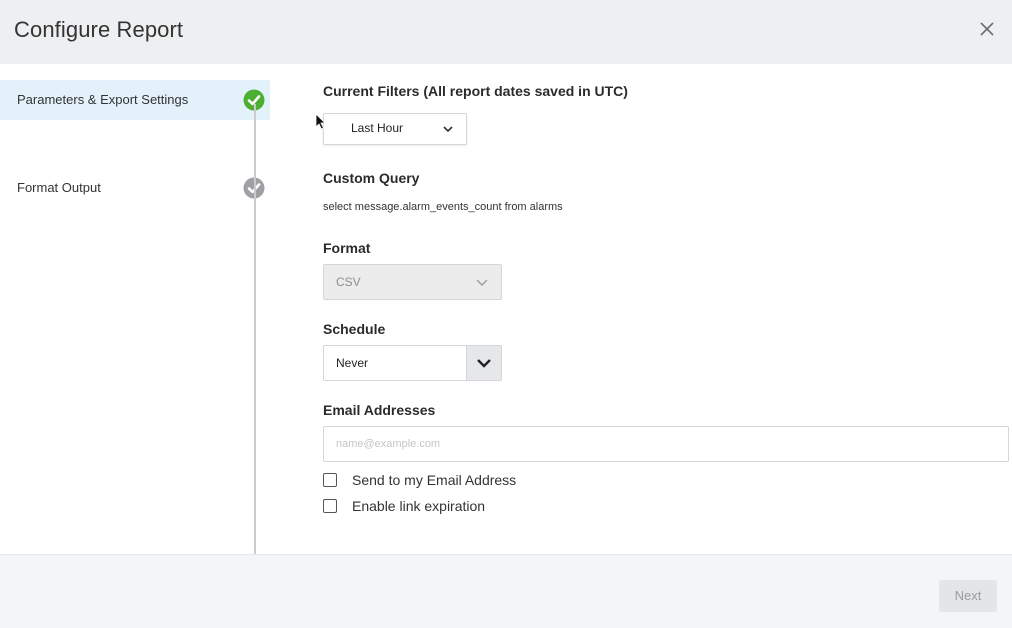 The image size is (1012, 628). What do you see at coordinates (348, 282) in the screenshot?
I see `format-value: CSV` at bounding box center [348, 282].